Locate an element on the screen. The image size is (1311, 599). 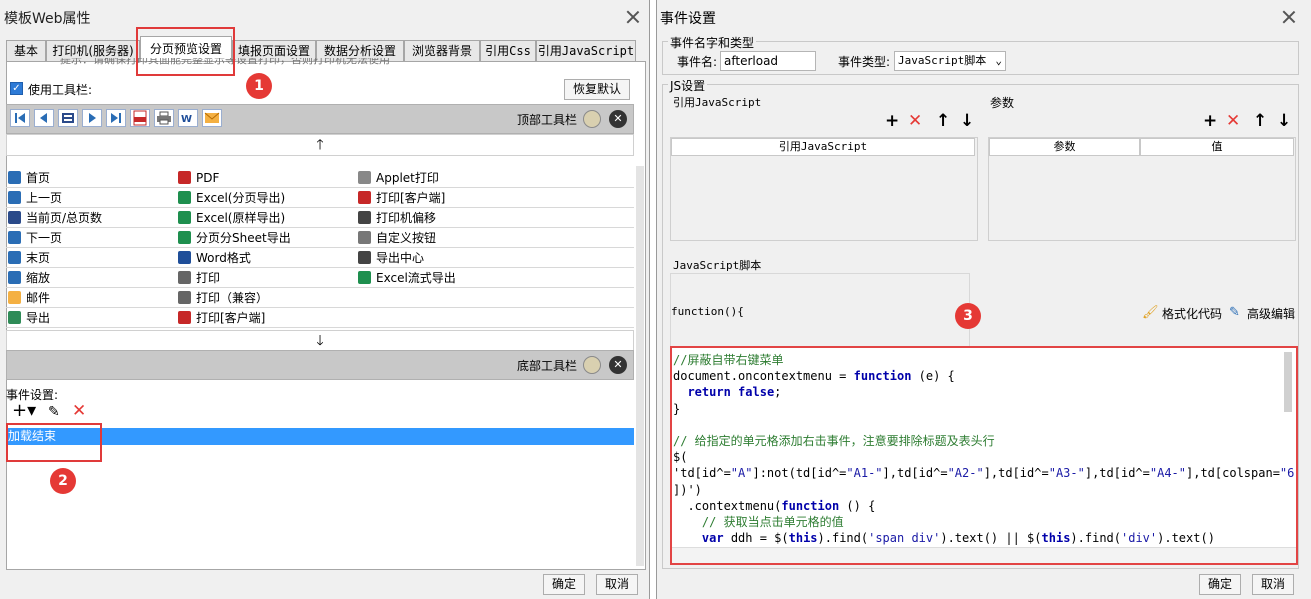
restore-default-button: 恢复默认 is located at coordinates (597, 89).